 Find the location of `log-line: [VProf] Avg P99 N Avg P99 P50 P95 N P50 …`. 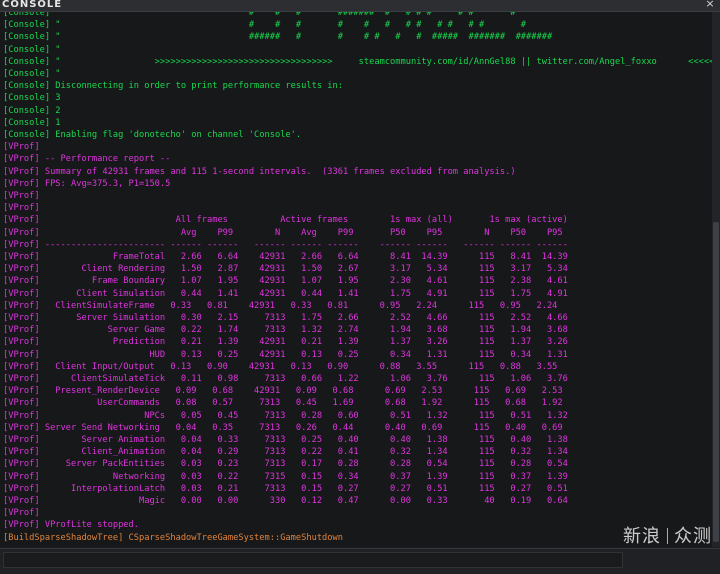

log-line: [VProf] Avg P99 N Avg P99 P50 P95 N P50 … is located at coordinates (283, 232).